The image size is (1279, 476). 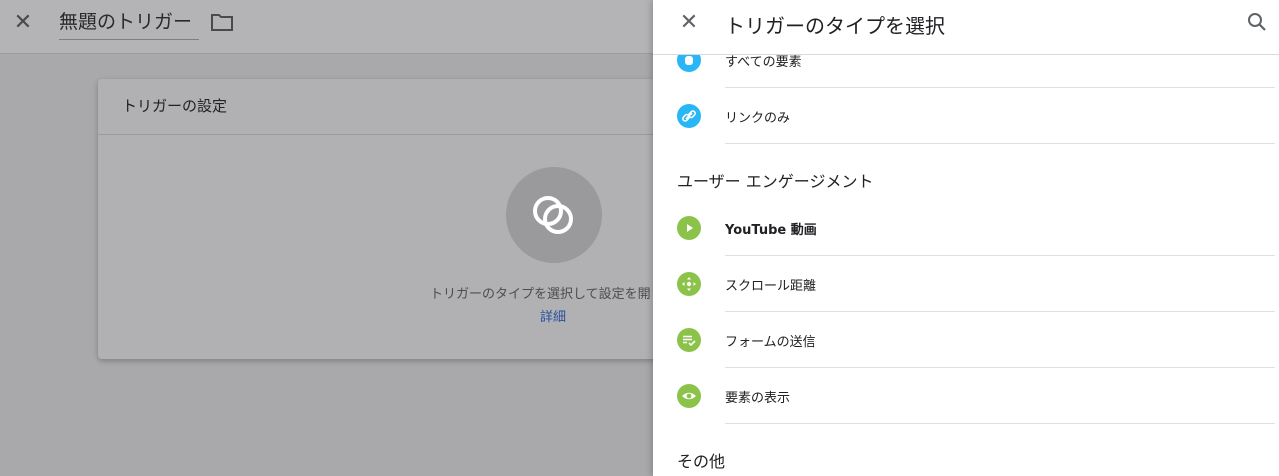 I want to click on list-item-links-only: リンクのみ, so click(x=964, y=116).